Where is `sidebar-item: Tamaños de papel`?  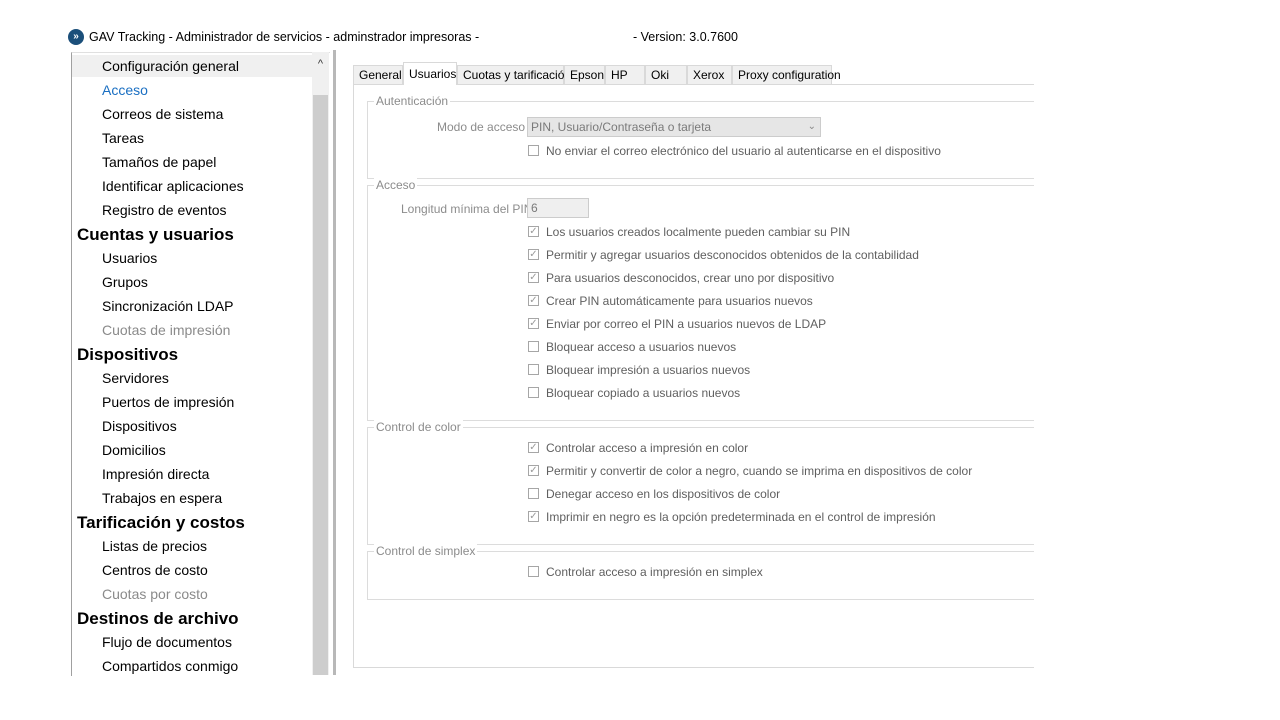 sidebar-item: Tamaños de papel is located at coordinates (159, 162).